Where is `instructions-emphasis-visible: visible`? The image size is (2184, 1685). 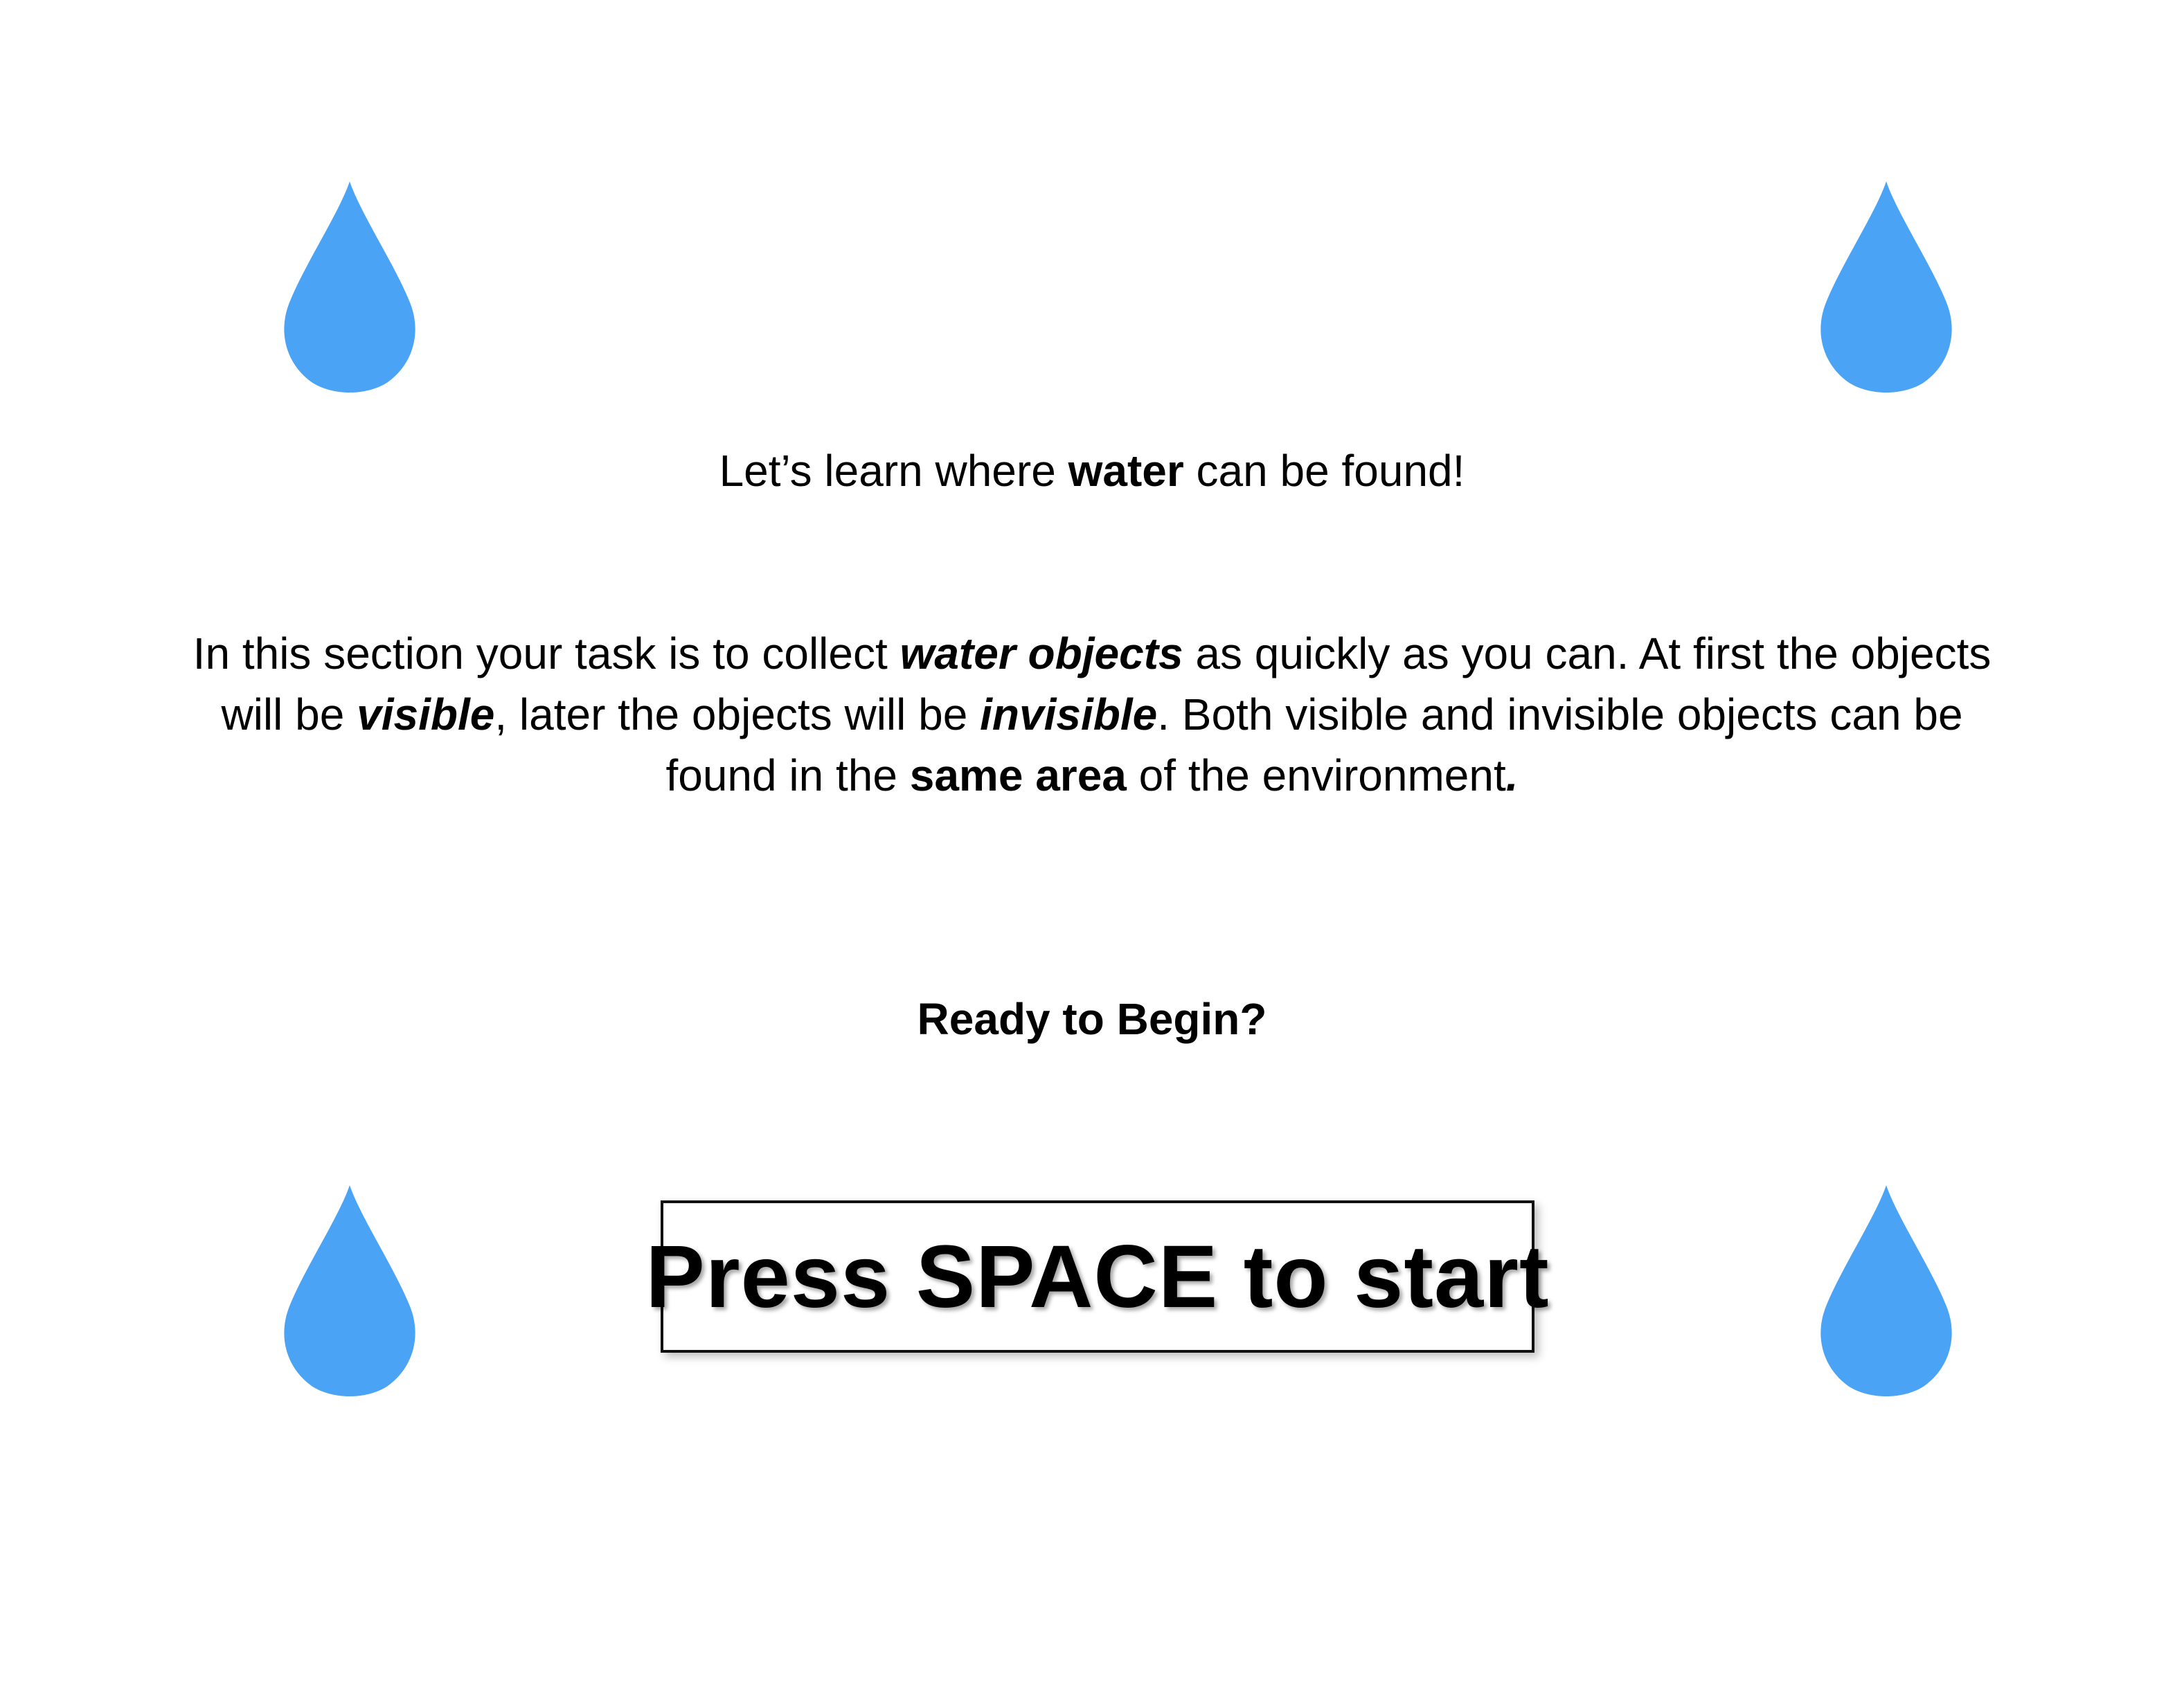
instructions-emphasis-visible: visible is located at coordinates (426, 715).